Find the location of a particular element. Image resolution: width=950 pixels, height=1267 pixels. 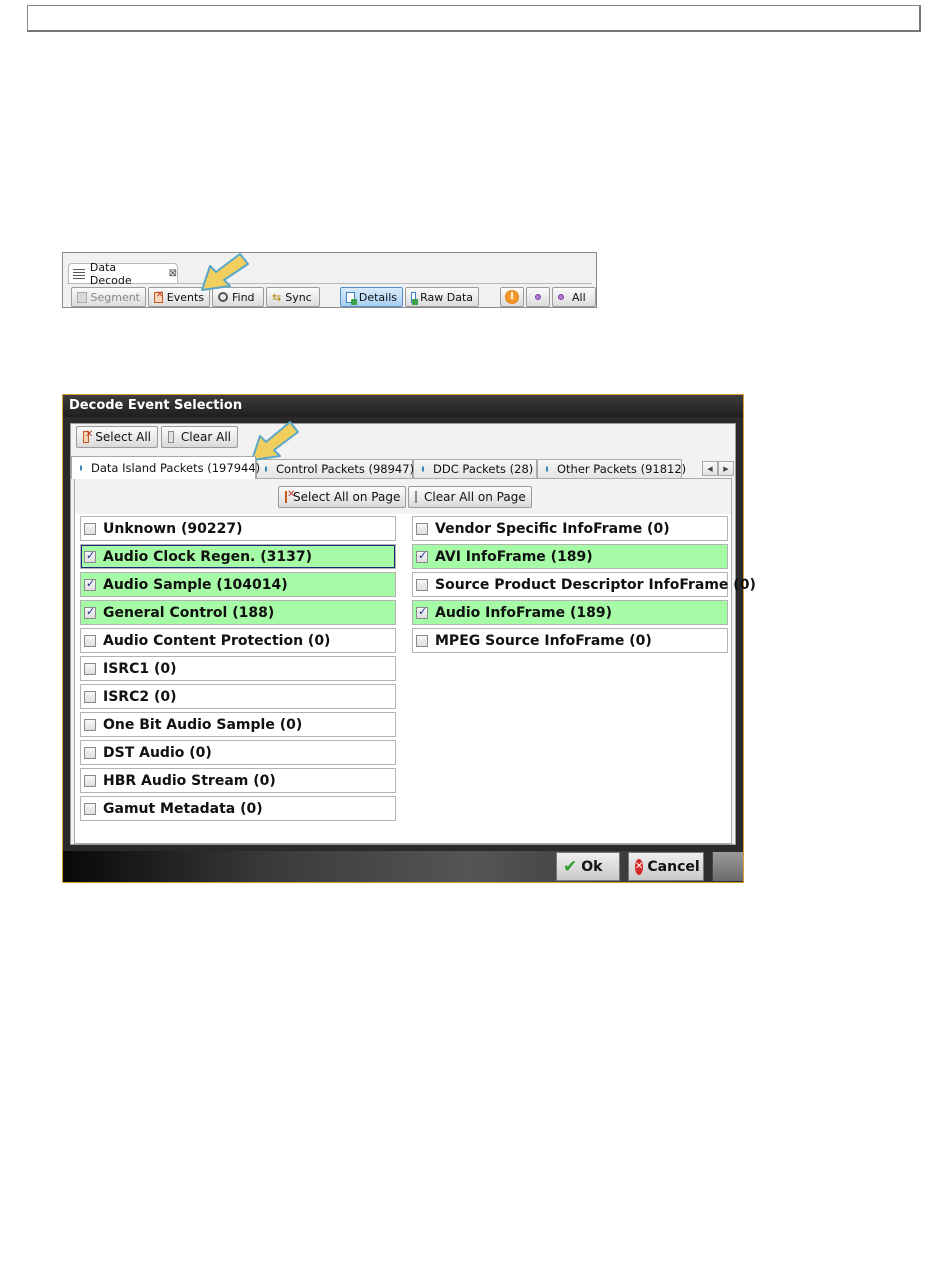

tab-data-island-packets: Data Island Packets (197944) is located at coordinates (165, 467).